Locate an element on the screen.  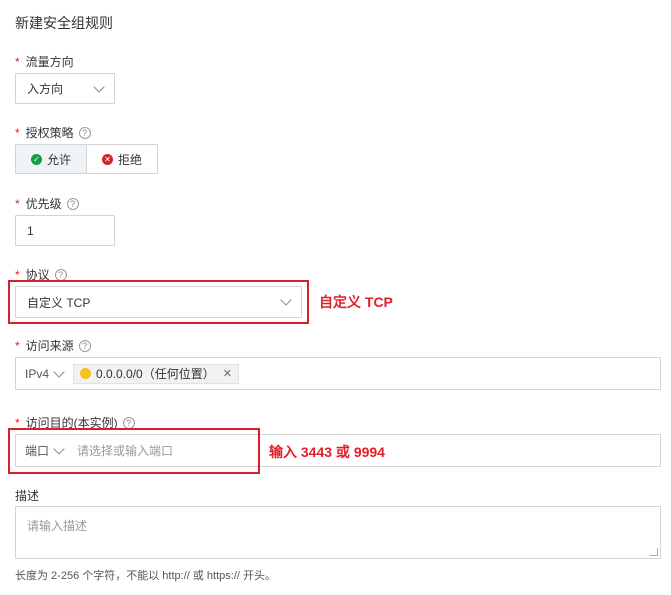
direction-select: 入方向 is located at coordinates (65, 88).